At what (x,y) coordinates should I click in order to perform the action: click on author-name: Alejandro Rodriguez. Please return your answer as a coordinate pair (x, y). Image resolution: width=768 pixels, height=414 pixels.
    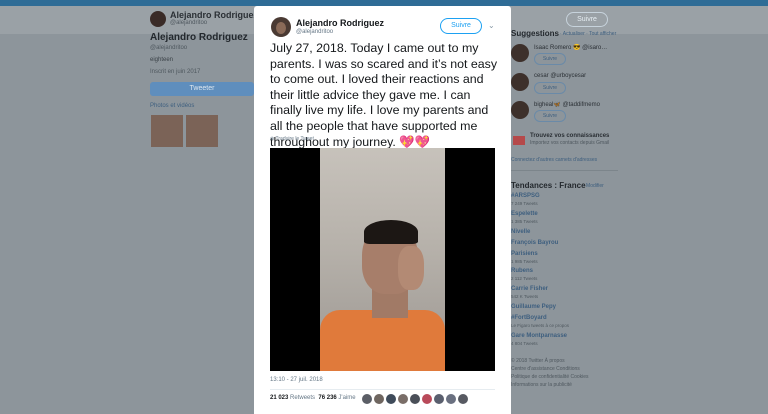
    Looking at the image, I should click on (340, 23).